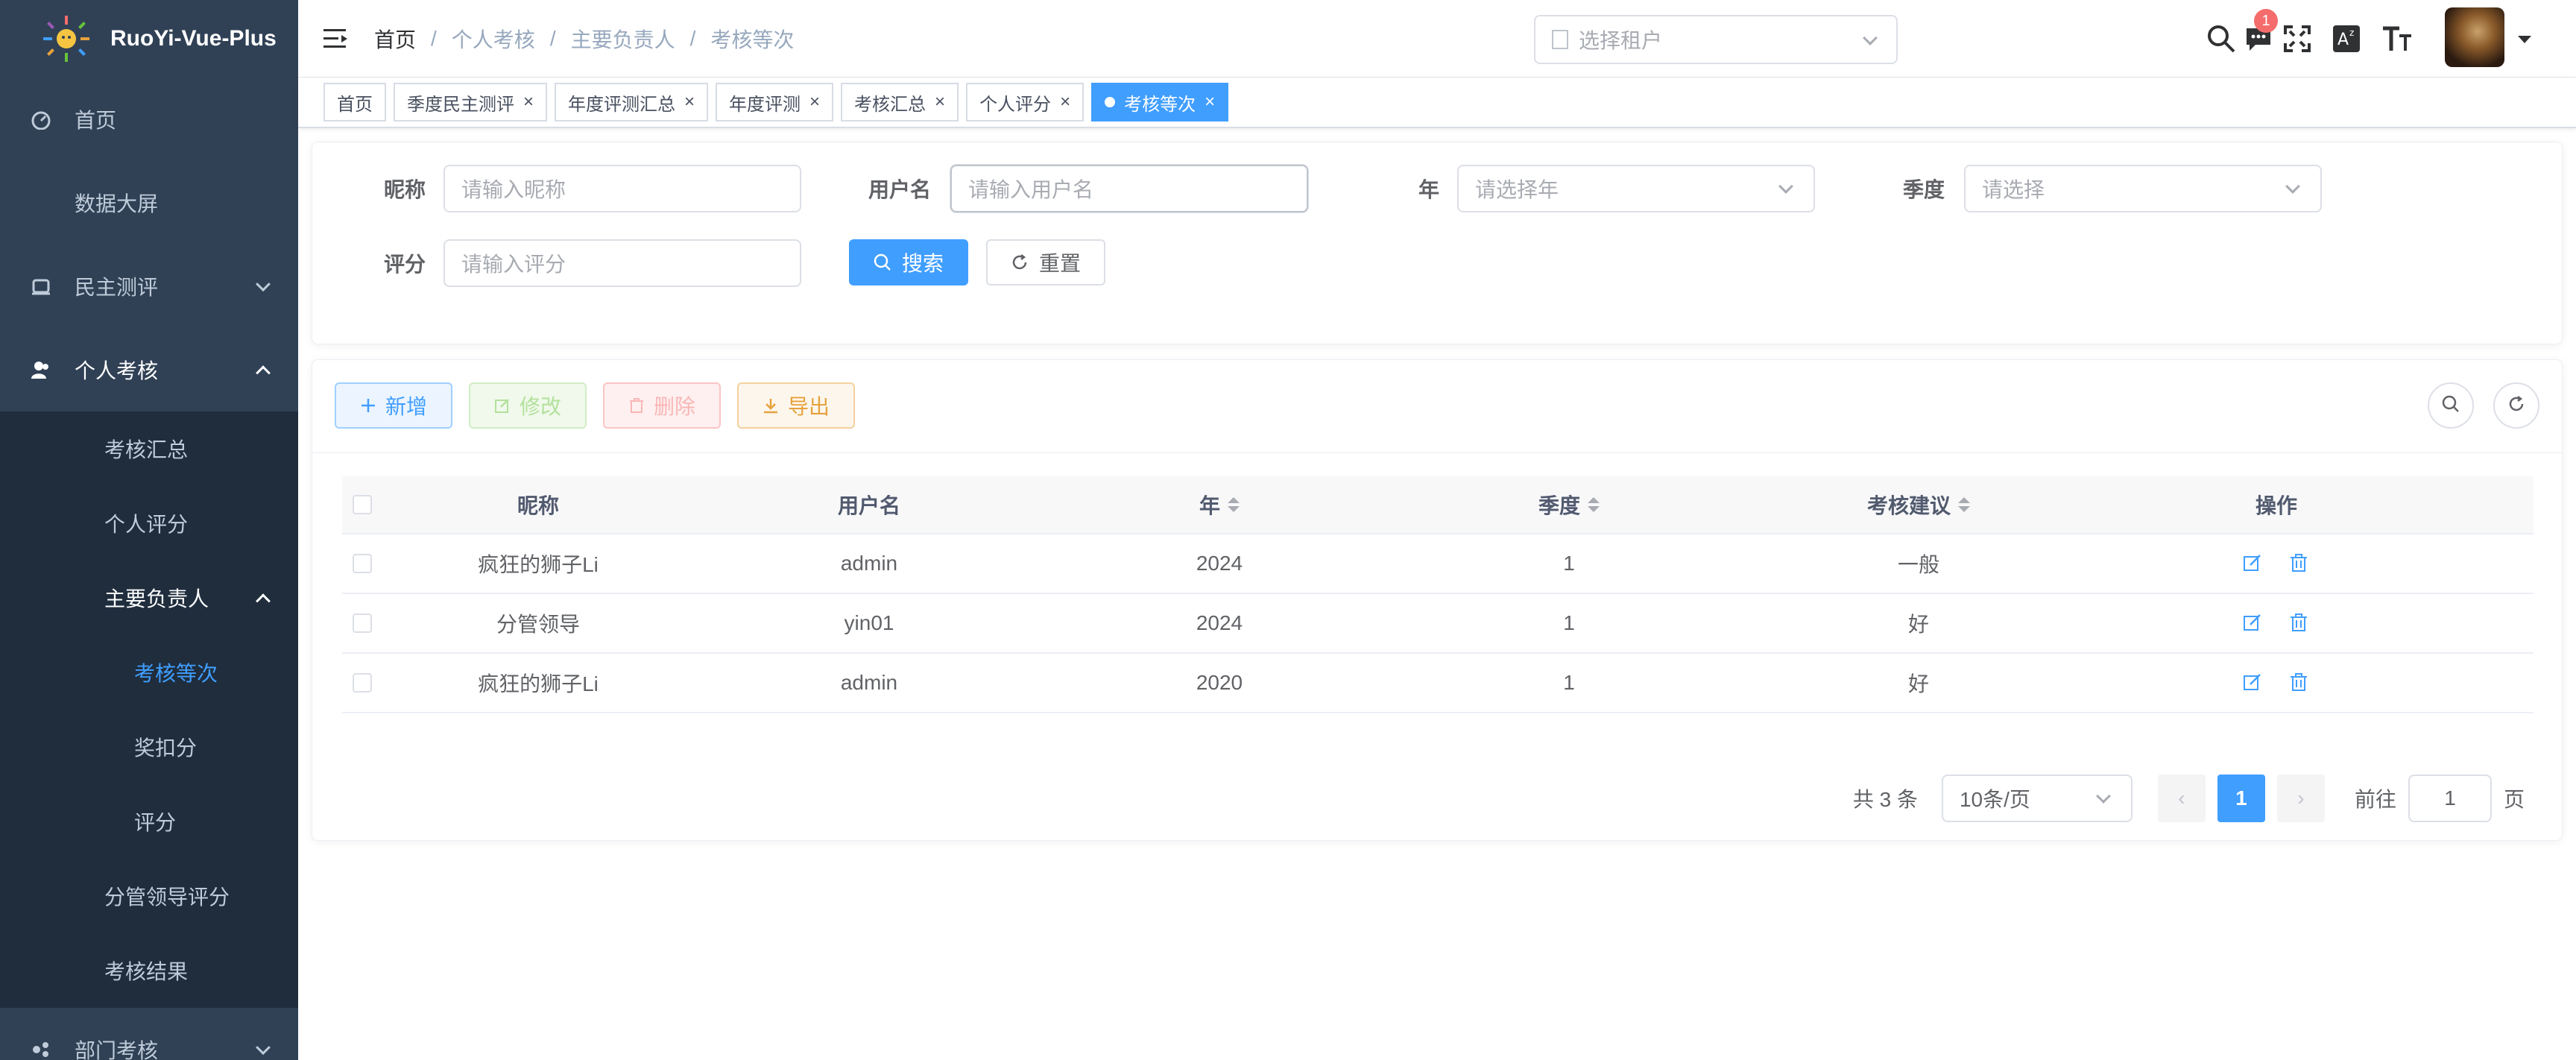 This screenshot has height=1060, width=2576. What do you see at coordinates (2516, 406) in the screenshot?
I see `refresh-table-button` at bounding box center [2516, 406].